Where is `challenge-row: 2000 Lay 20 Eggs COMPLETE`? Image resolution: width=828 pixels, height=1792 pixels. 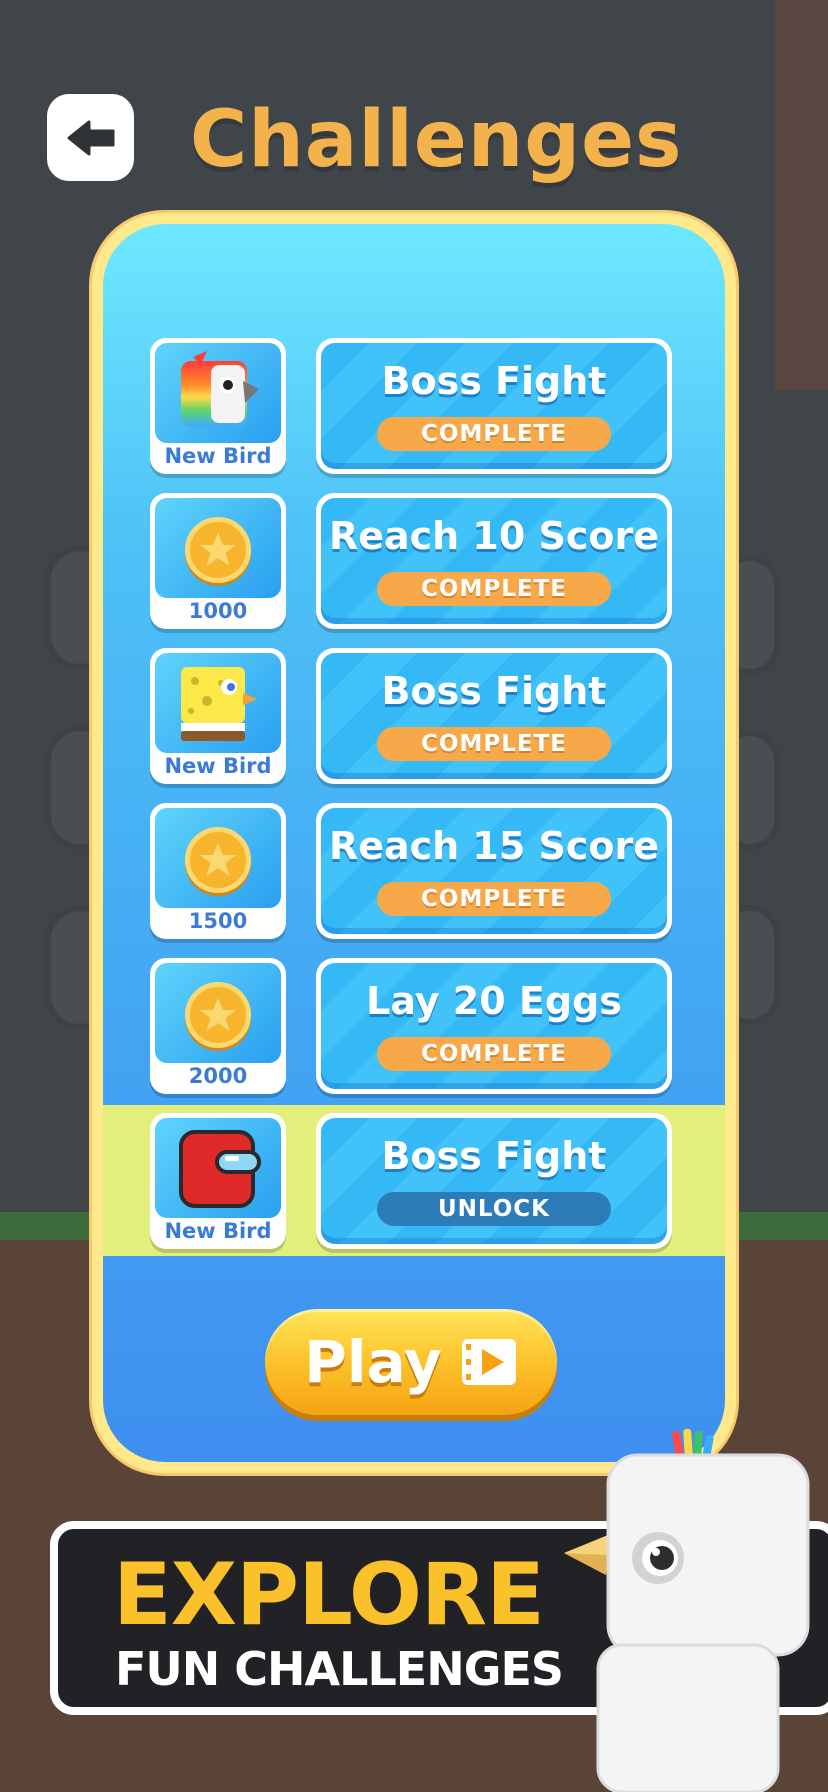 challenge-row: 2000 Lay 20 Eggs COMPLETE is located at coordinates (414, 1028).